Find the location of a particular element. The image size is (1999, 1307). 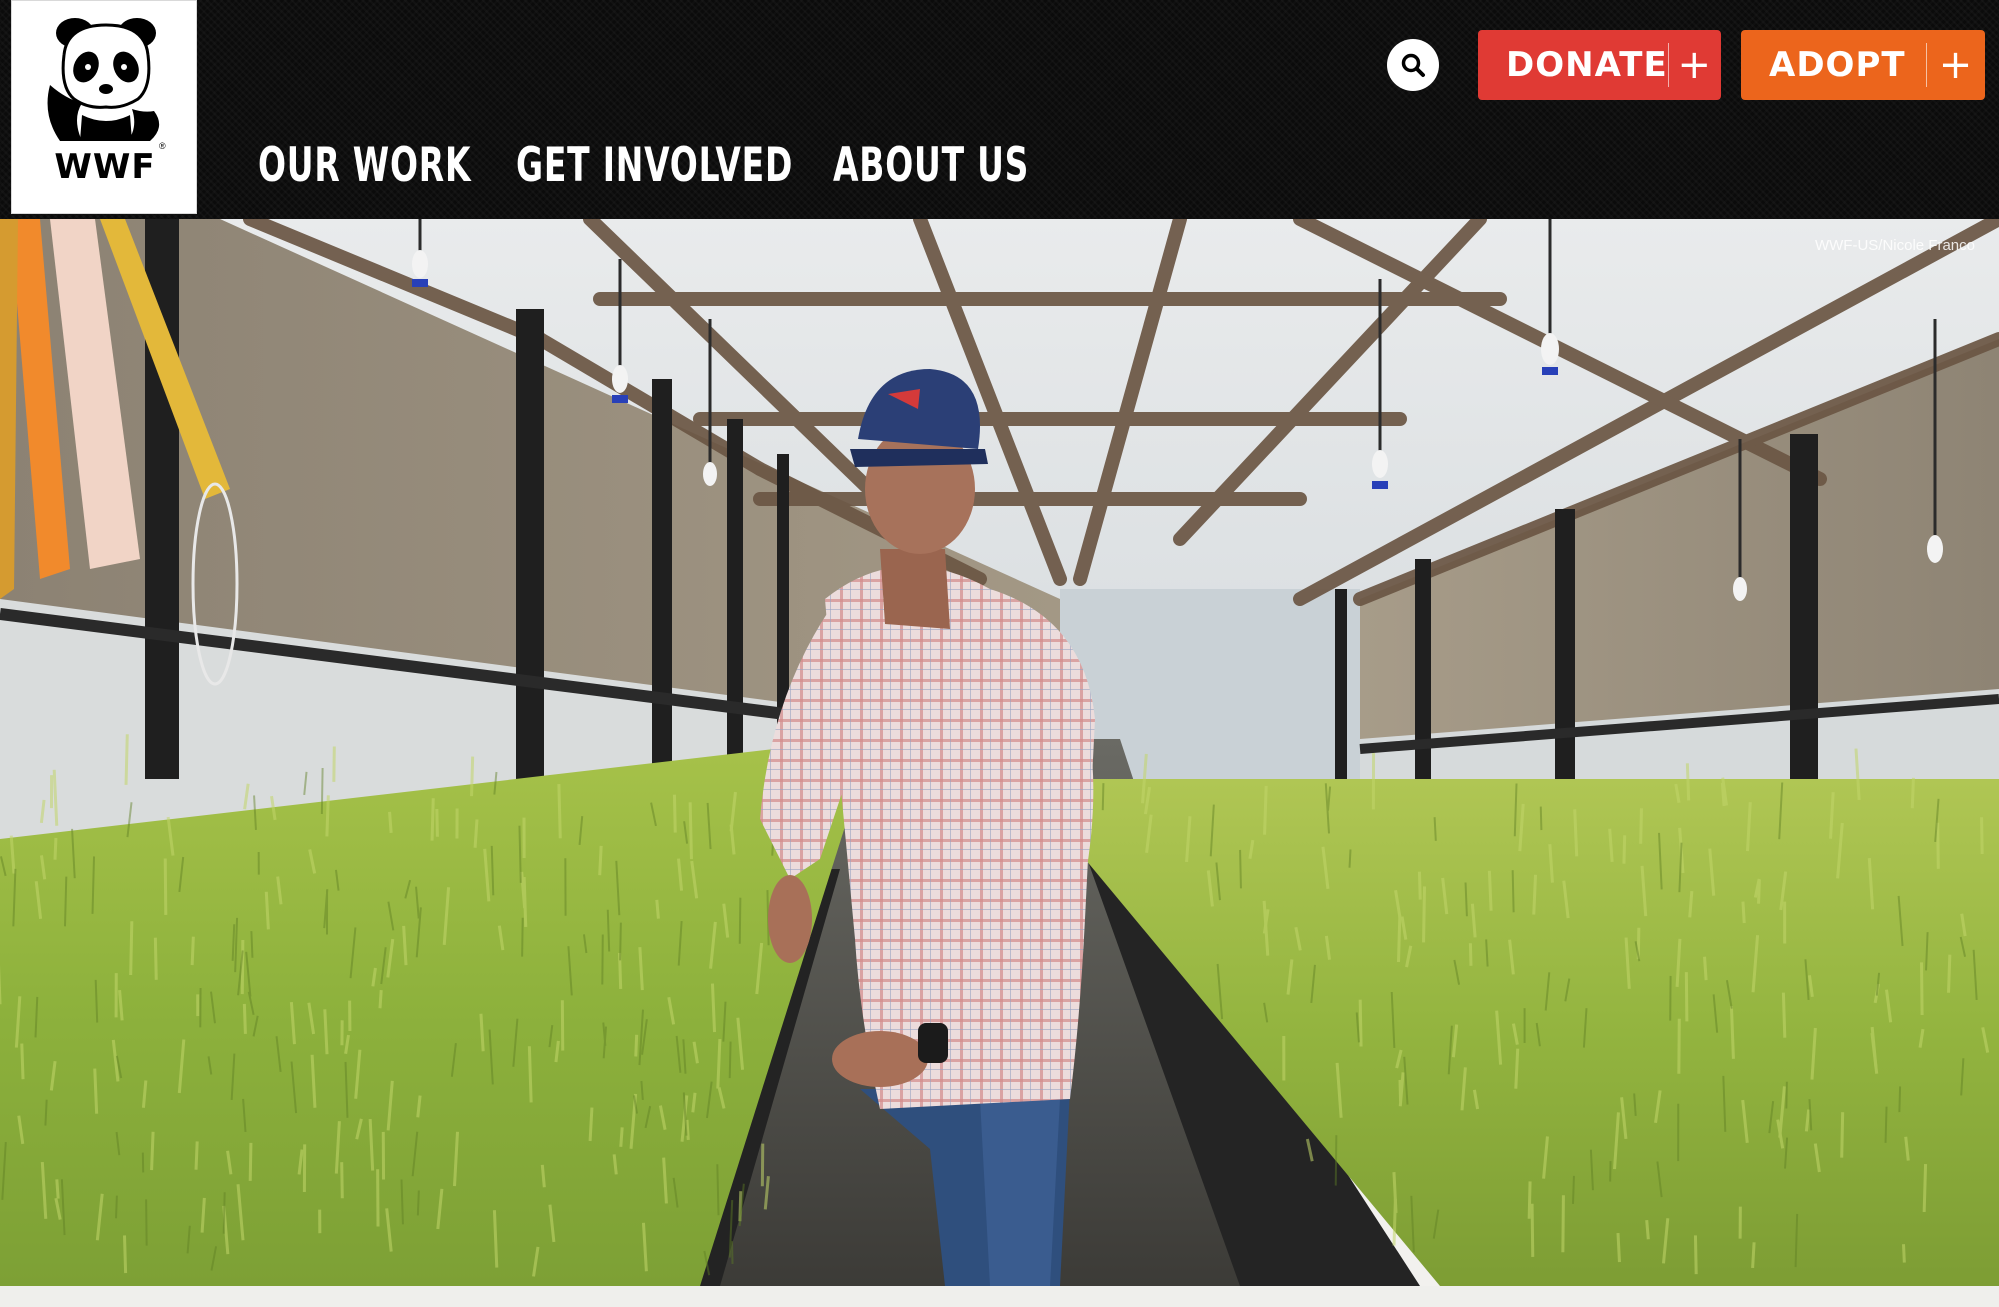

wwf-logo: ® WWF ® is located at coordinates (104, 107).